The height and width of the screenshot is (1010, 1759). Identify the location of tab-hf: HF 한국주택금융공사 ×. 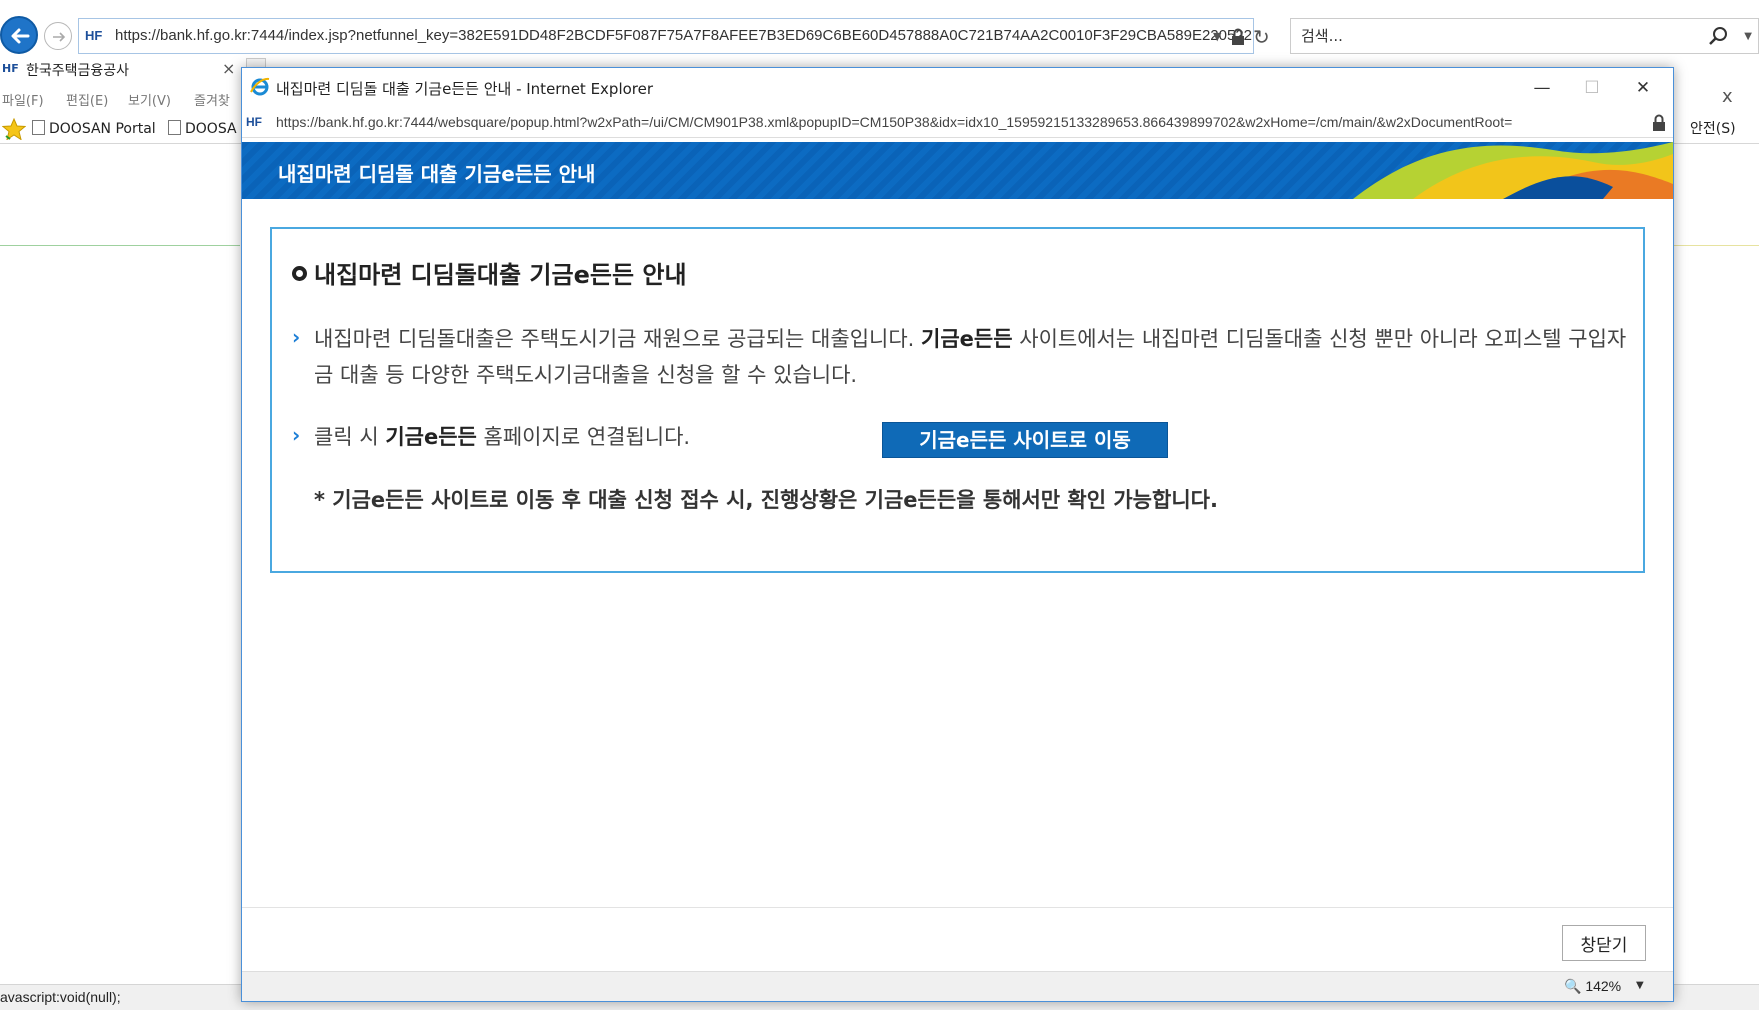
(120, 70).